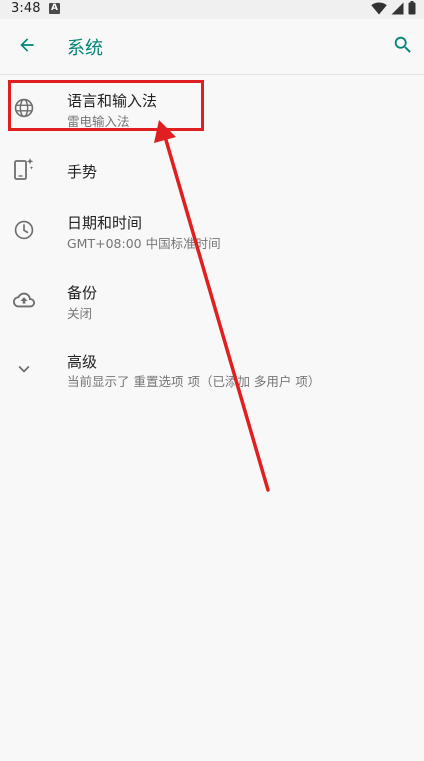 The image size is (424, 761). What do you see at coordinates (24, 369) in the screenshot?
I see `chevron-down-icon` at bounding box center [24, 369].